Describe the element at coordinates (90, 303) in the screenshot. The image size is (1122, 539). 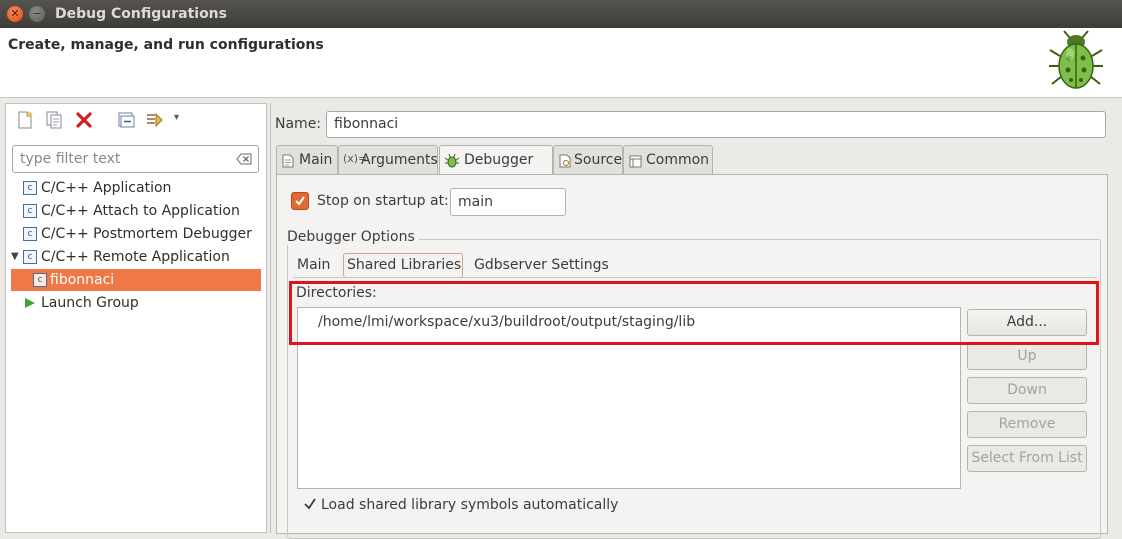
I see `tree-item-label: Launch Group` at that location.